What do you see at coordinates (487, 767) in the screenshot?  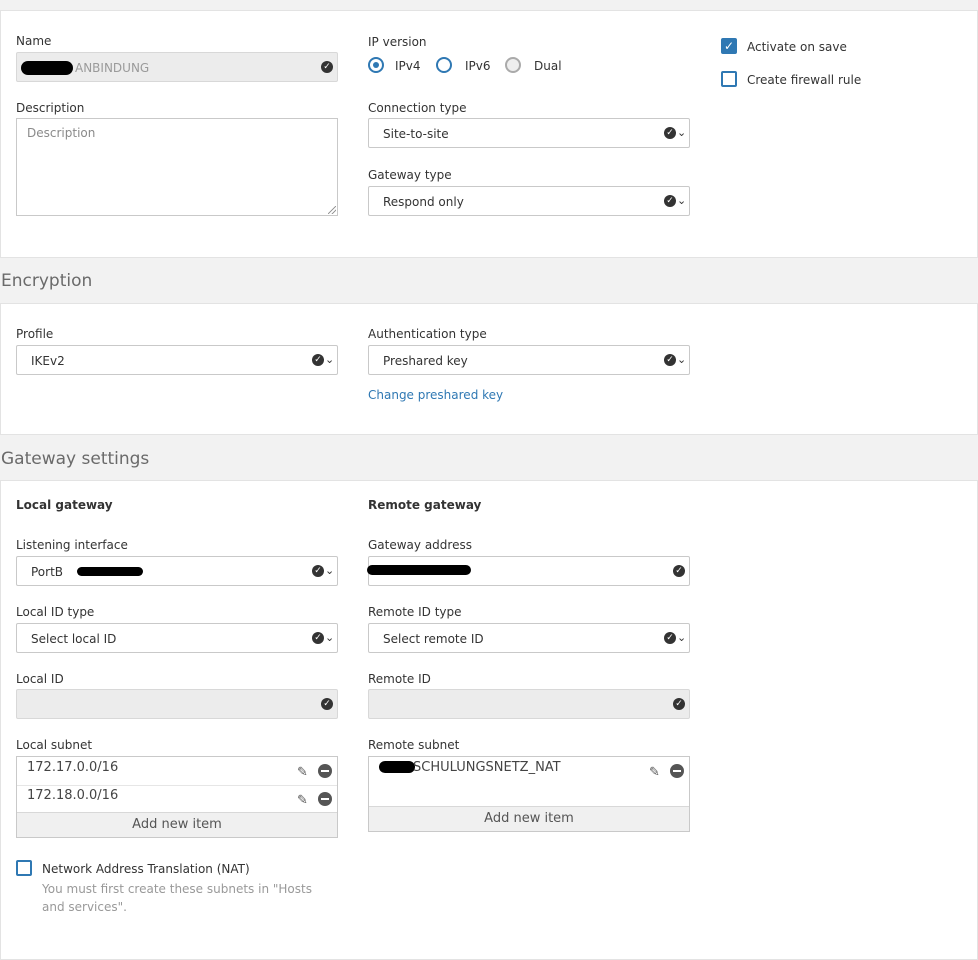 I see `subnet-value: SCHULUNGSNETZ_NAT` at bounding box center [487, 767].